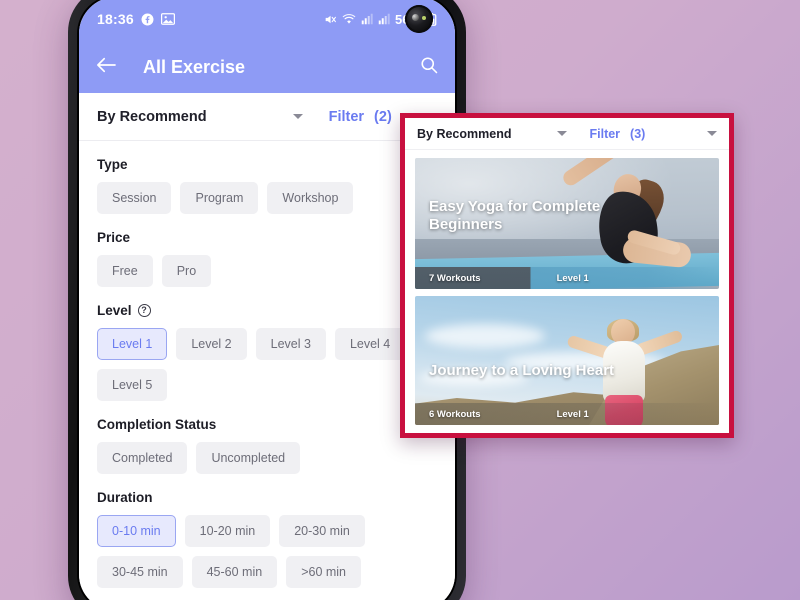 Image resolution: width=800 pixels, height=600 pixels. What do you see at coordinates (267, 117) in the screenshot?
I see `sort-filter-bar: By Recommend Filter (2)` at bounding box center [267, 117].